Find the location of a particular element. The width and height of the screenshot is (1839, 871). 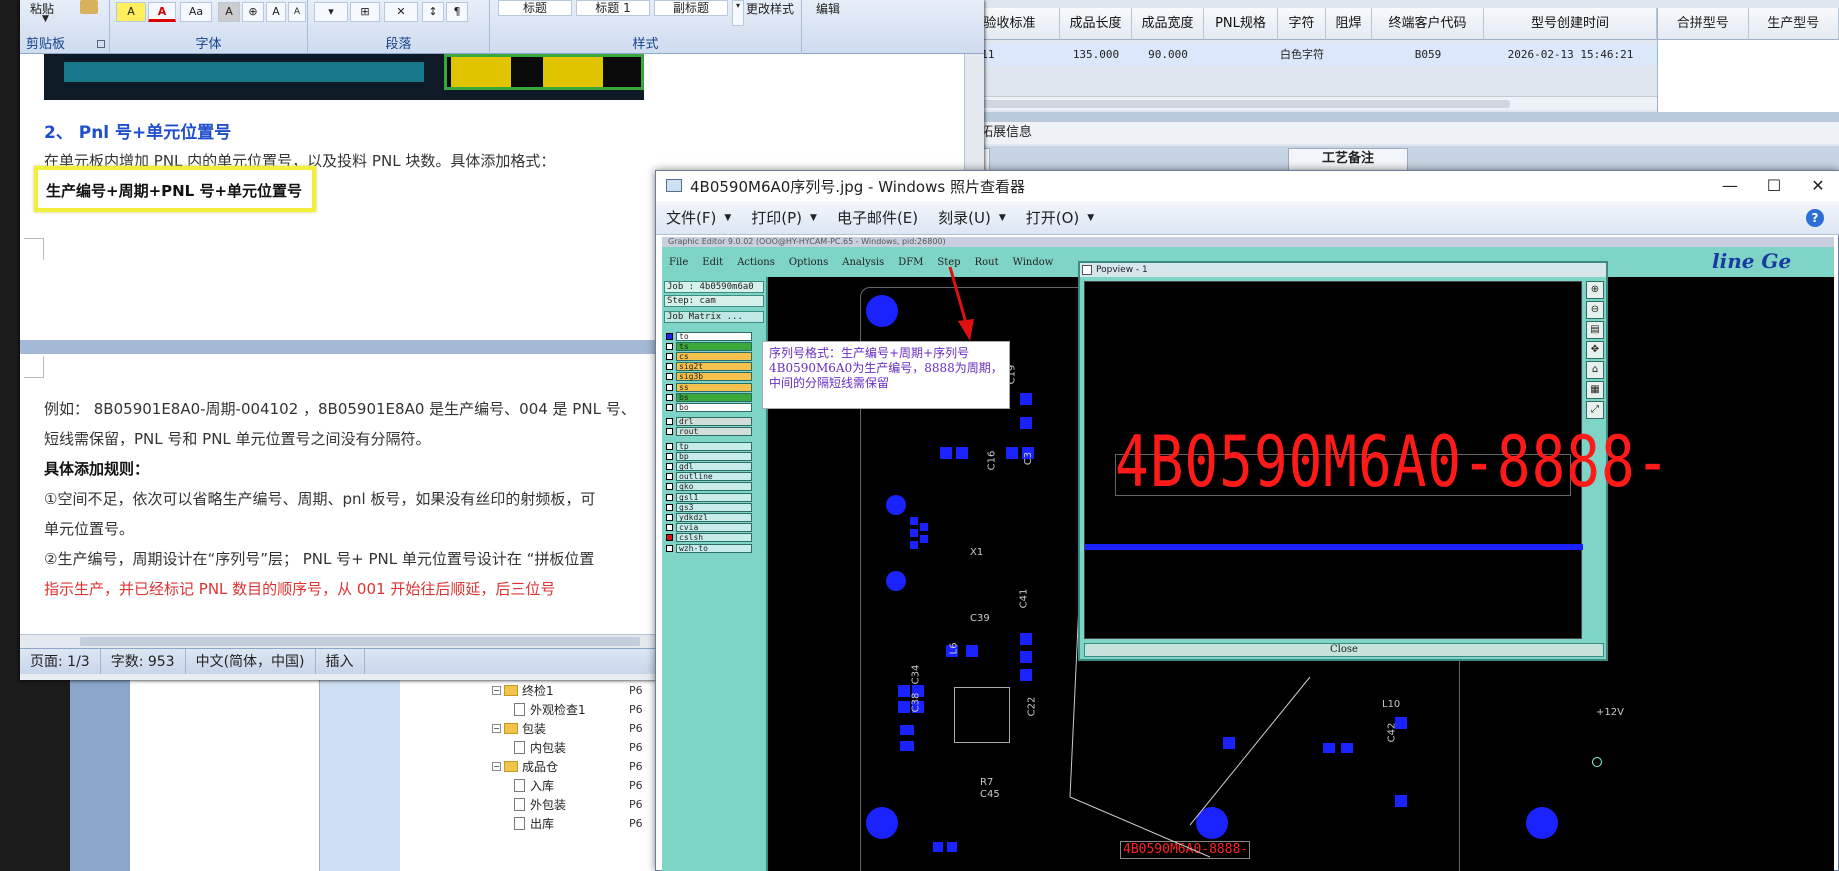

title-bar: 4B0590M6A0序列号.jpg - Windows 照片查看器 — ☐ ✕ is located at coordinates (1247, 186).